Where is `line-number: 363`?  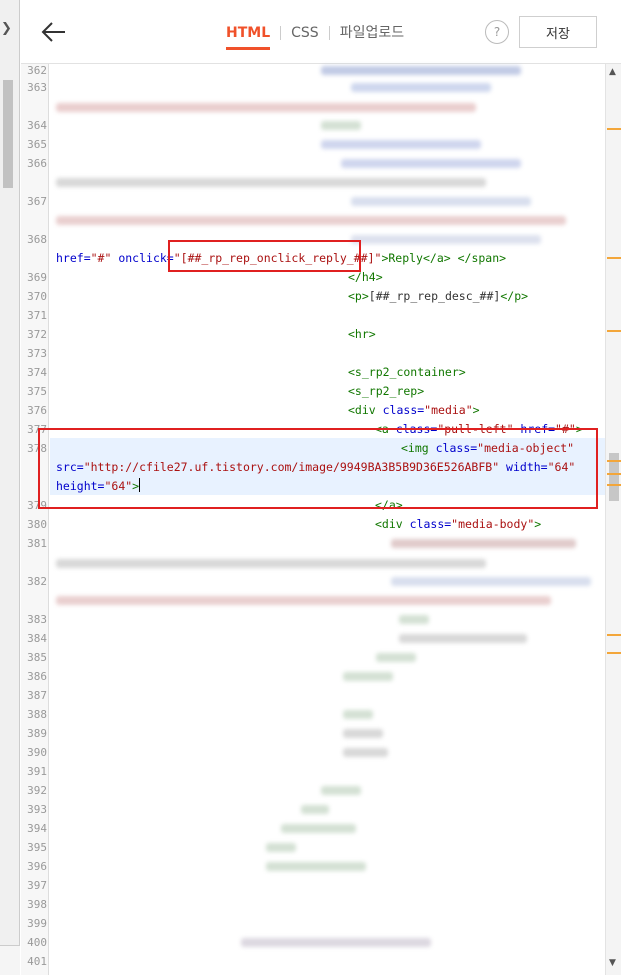 line-number: 363 is located at coordinates (37, 87).